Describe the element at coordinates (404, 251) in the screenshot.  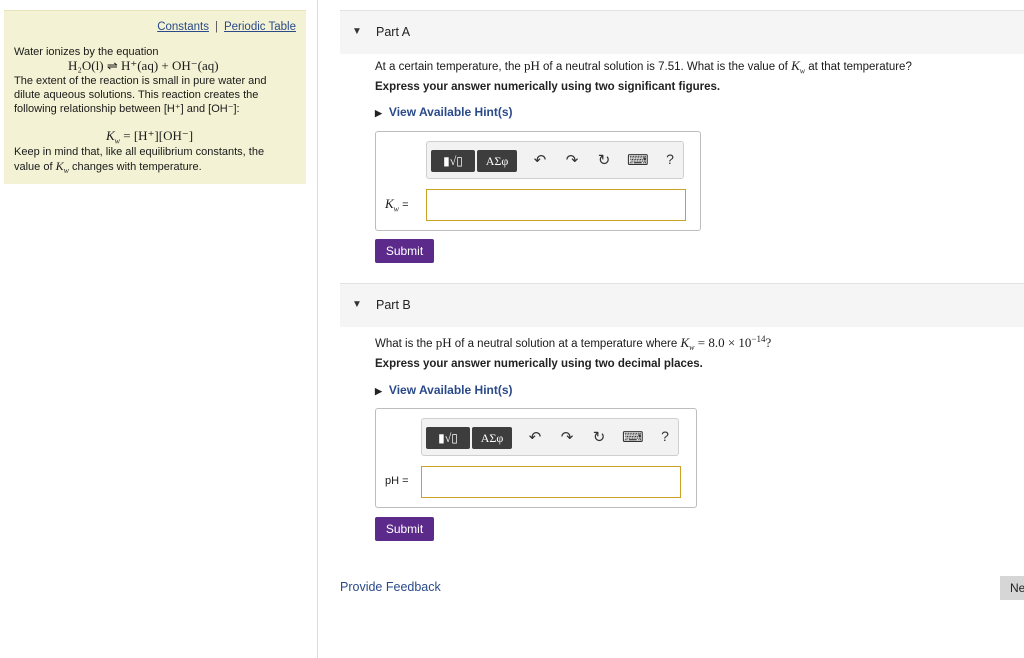
I see `part-a-submit-button: Submit` at that location.